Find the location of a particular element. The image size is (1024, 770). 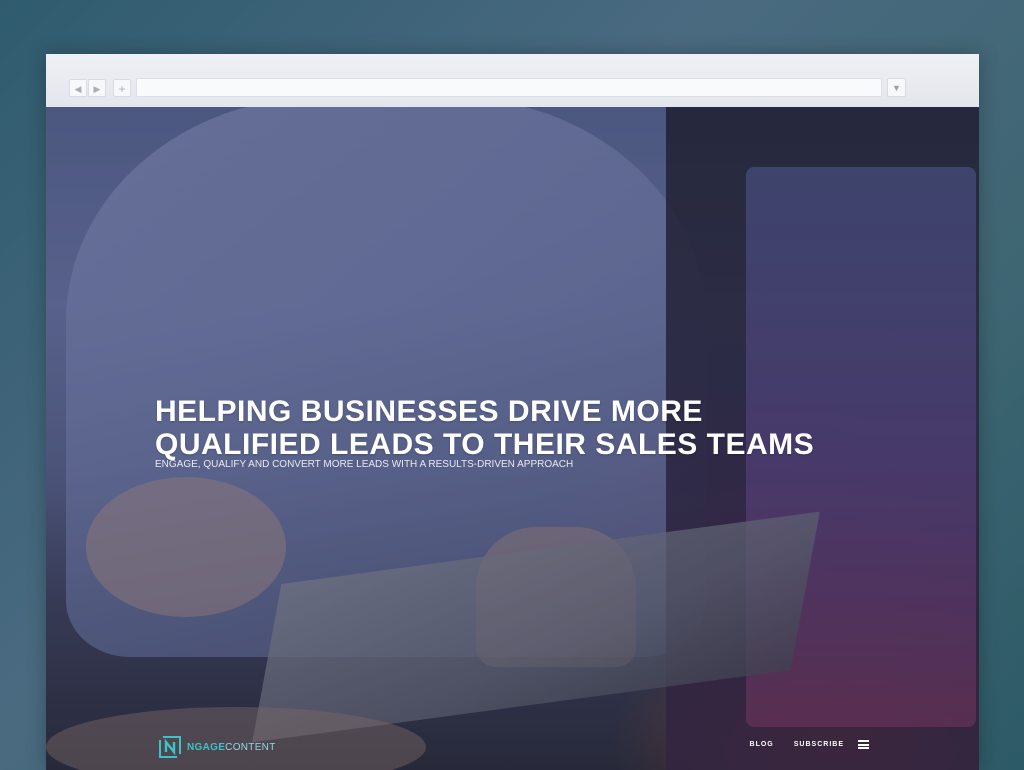

logo-text: NGAGECONTENT is located at coordinates (231, 747).